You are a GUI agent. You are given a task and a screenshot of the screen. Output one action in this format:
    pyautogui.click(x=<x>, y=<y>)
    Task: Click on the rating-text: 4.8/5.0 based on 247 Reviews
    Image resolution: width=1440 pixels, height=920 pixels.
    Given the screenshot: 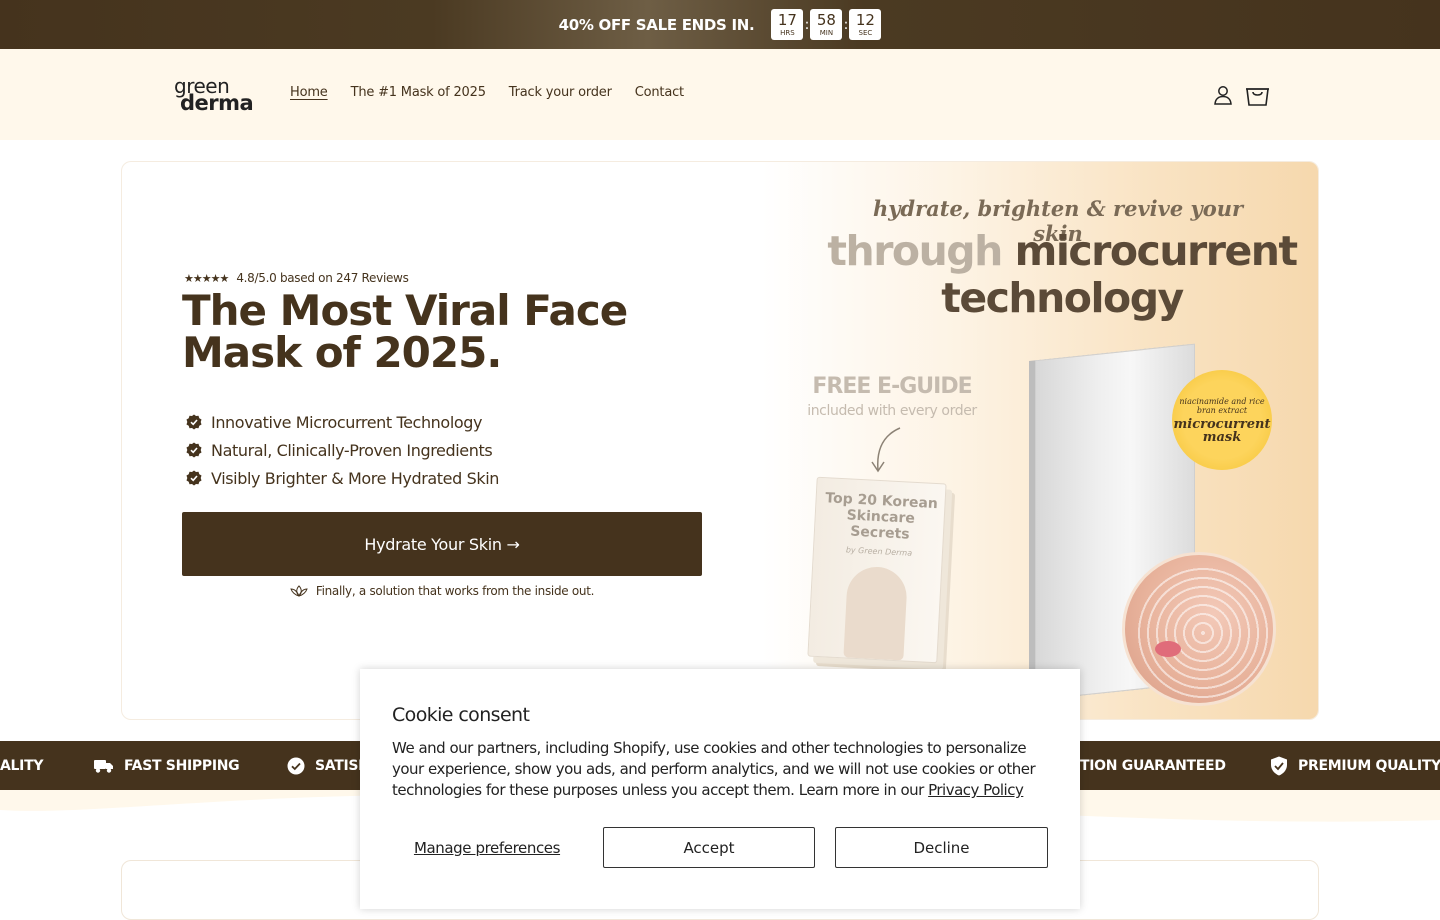 What is the action you would take?
    pyautogui.click(x=322, y=278)
    